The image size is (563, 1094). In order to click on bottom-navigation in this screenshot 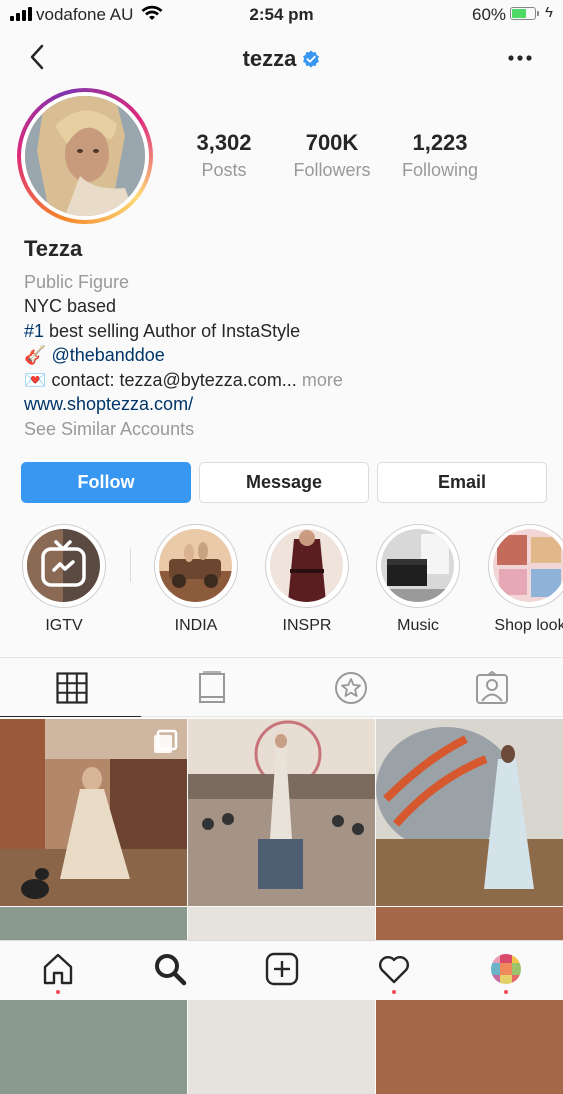, I will do `click(281, 970)`.